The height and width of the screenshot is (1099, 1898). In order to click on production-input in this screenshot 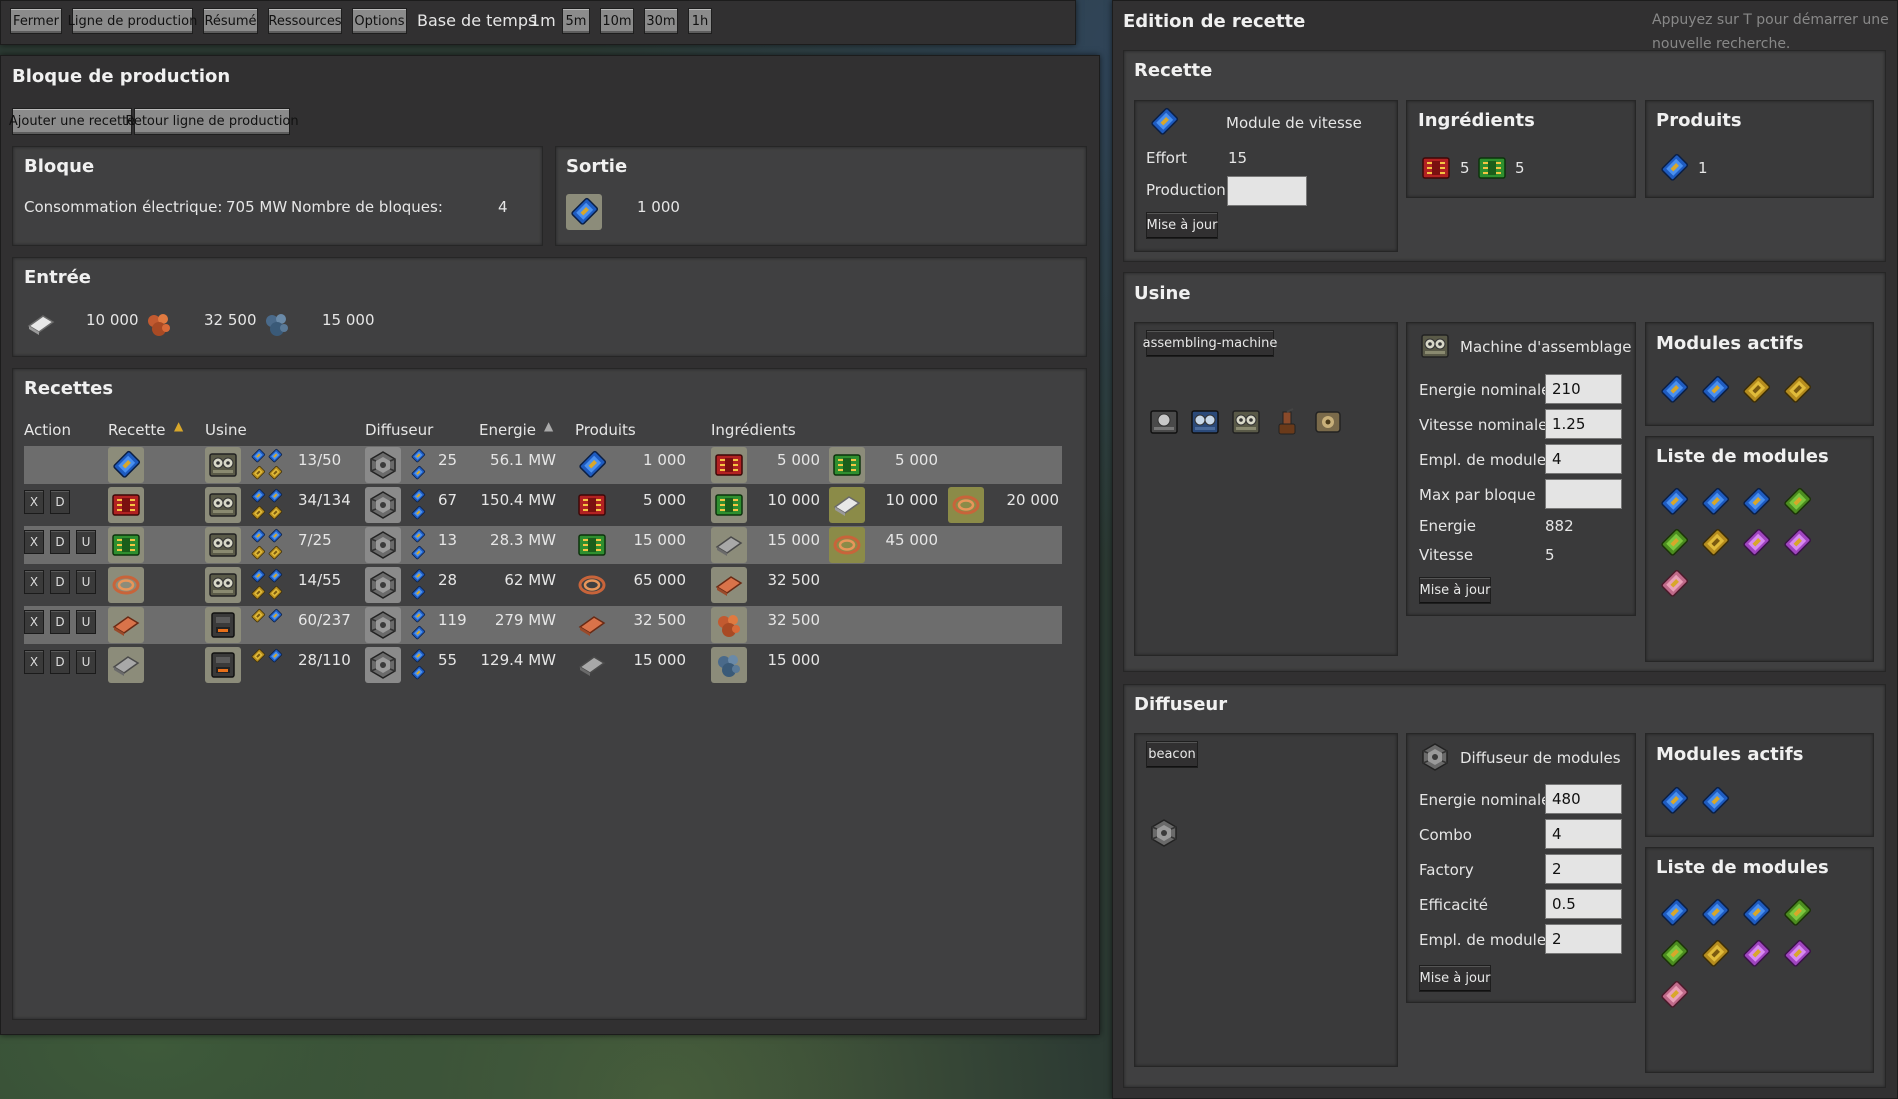, I will do `click(1267, 191)`.